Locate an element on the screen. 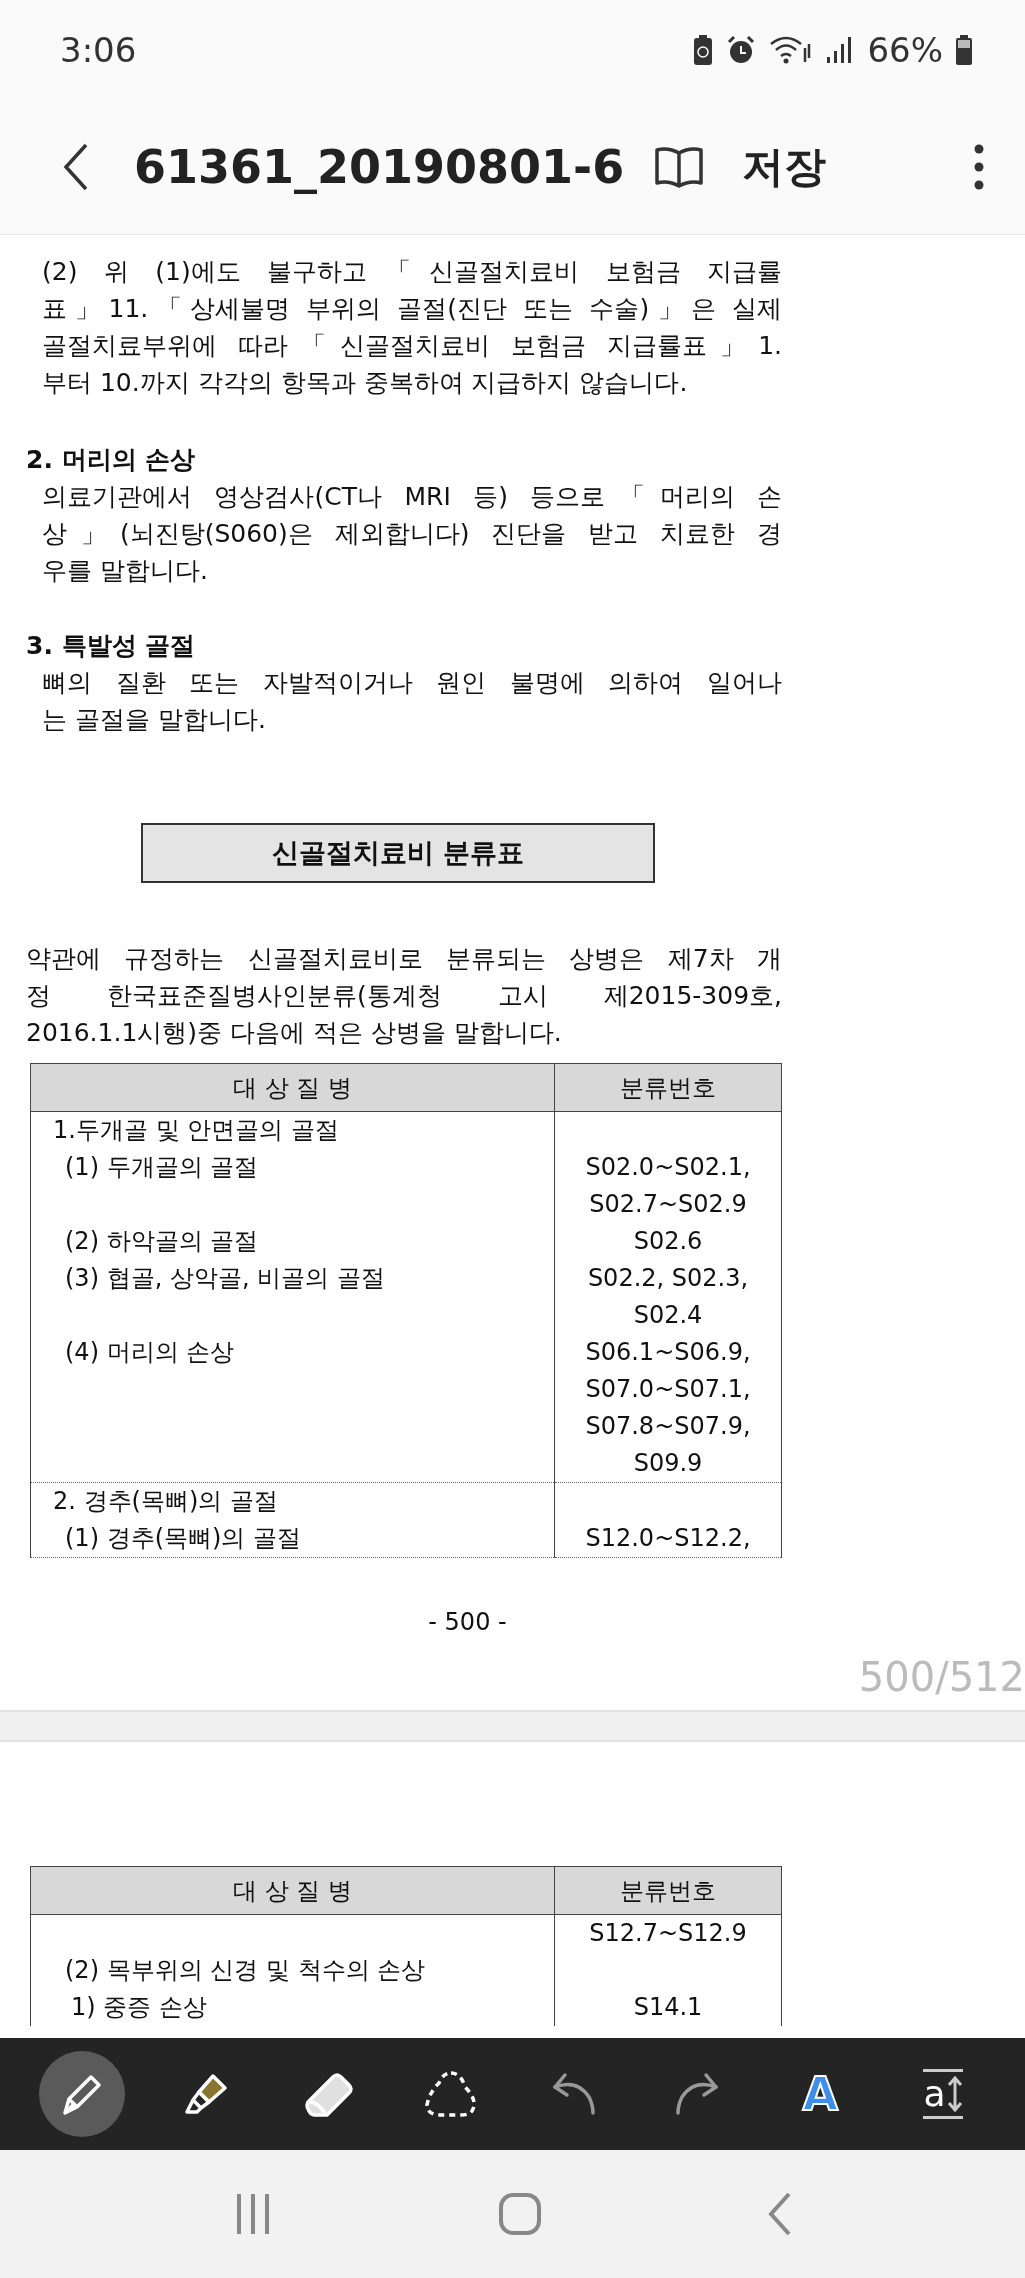 This screenshot has height=2278, width=1025. disease-text: 2. 경추(목뼈)의 골절 is located at coordinates (165, 1501).